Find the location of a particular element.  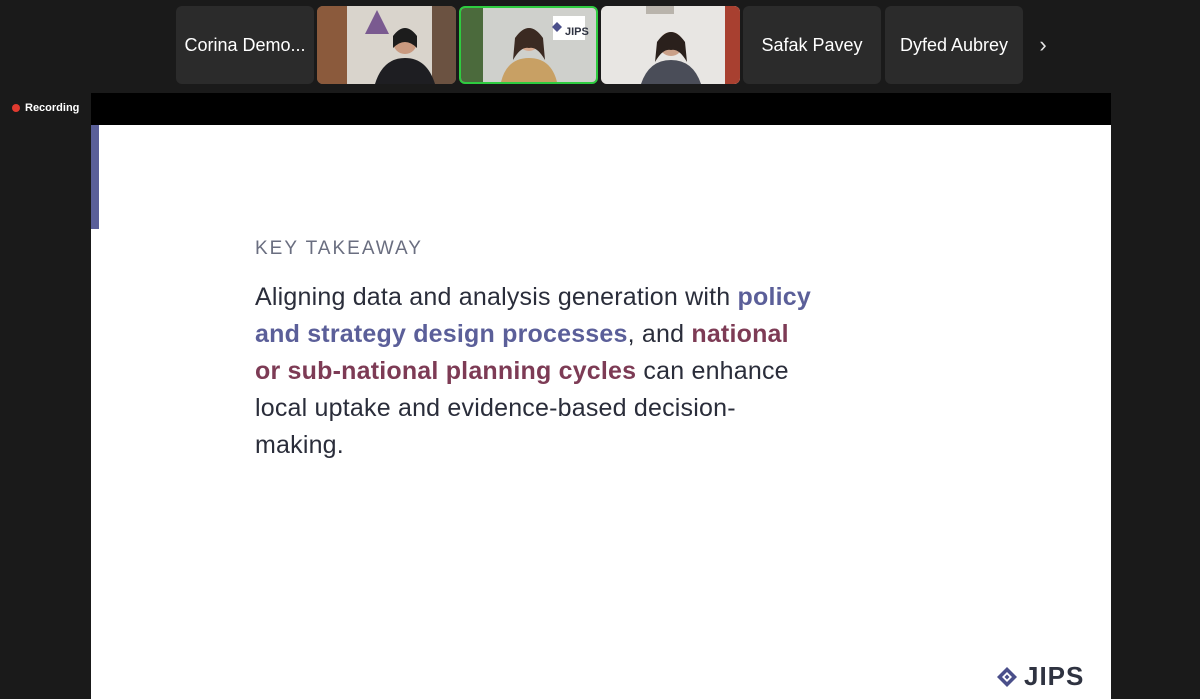

next-participants-button: › is located at coordinates (1043, 45).